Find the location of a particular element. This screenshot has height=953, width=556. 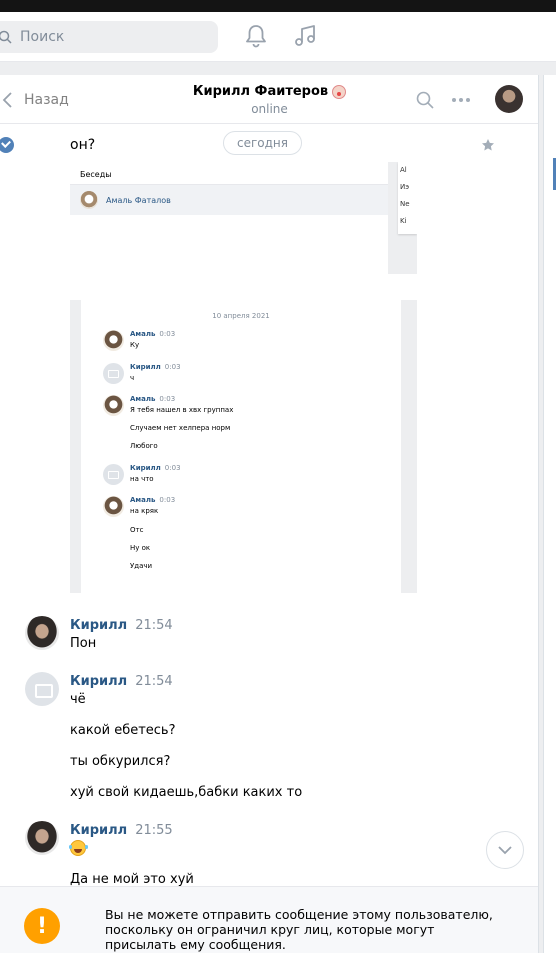

chevron-down-icon is located at coordinates (505, 850).